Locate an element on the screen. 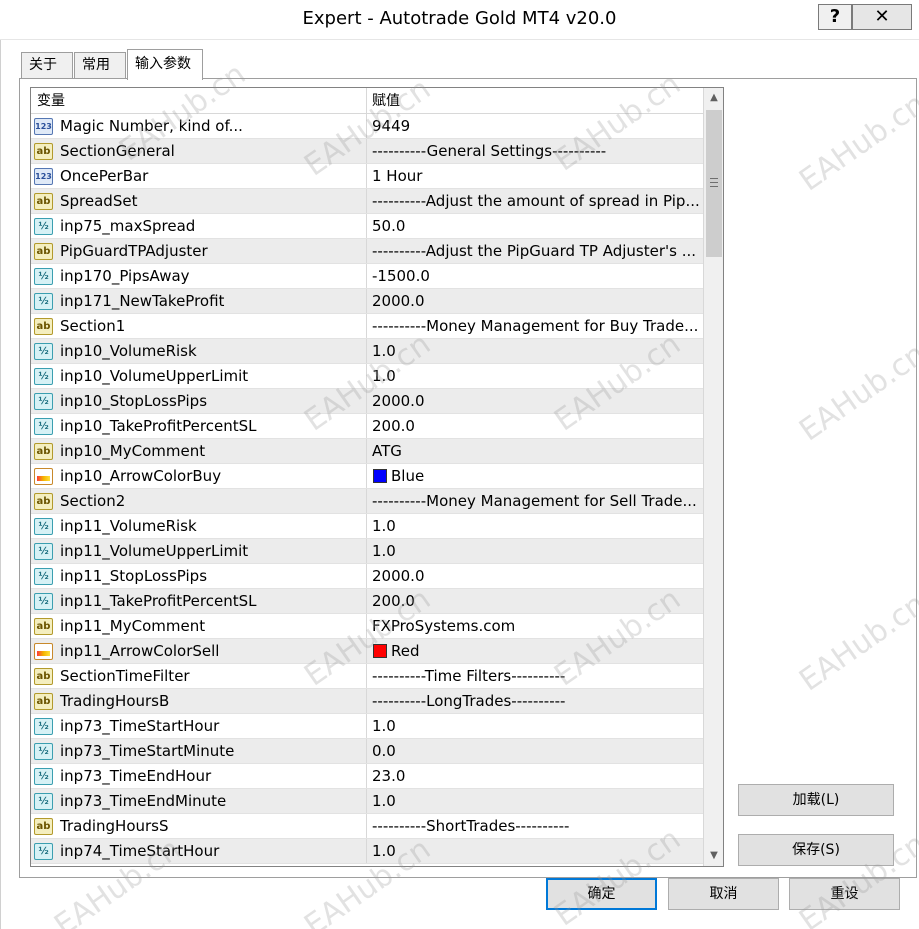 This screenshot has width=919, height=929. table-row: ½ inp11_VolumeUpperLimit 1.0 is located at coordinates (367, 551).